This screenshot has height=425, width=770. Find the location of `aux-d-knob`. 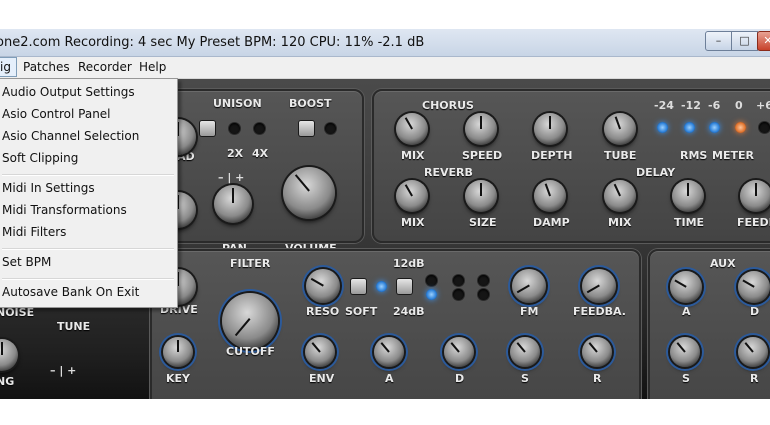

aux-d-knob is located at coordinates (754, 287).